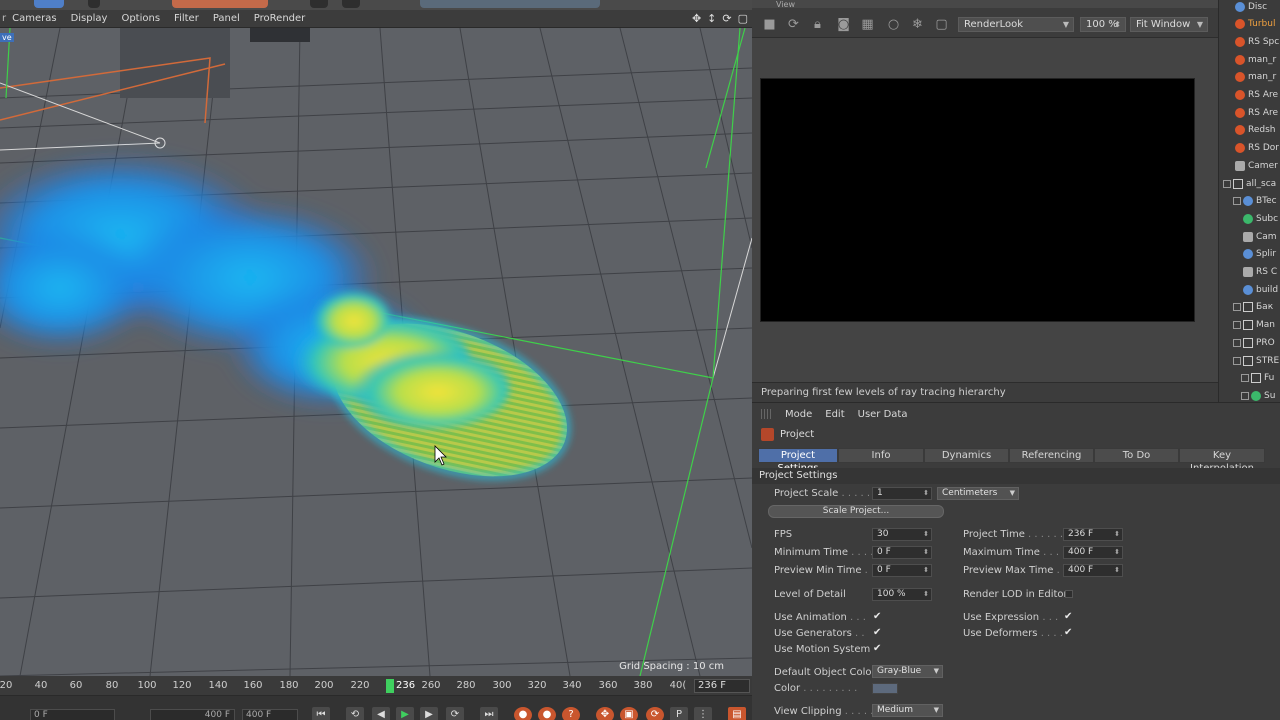 The width and height of the screenshot is (1280, 720). I want to click on object-row: RS Spc, so click(1249, 41).